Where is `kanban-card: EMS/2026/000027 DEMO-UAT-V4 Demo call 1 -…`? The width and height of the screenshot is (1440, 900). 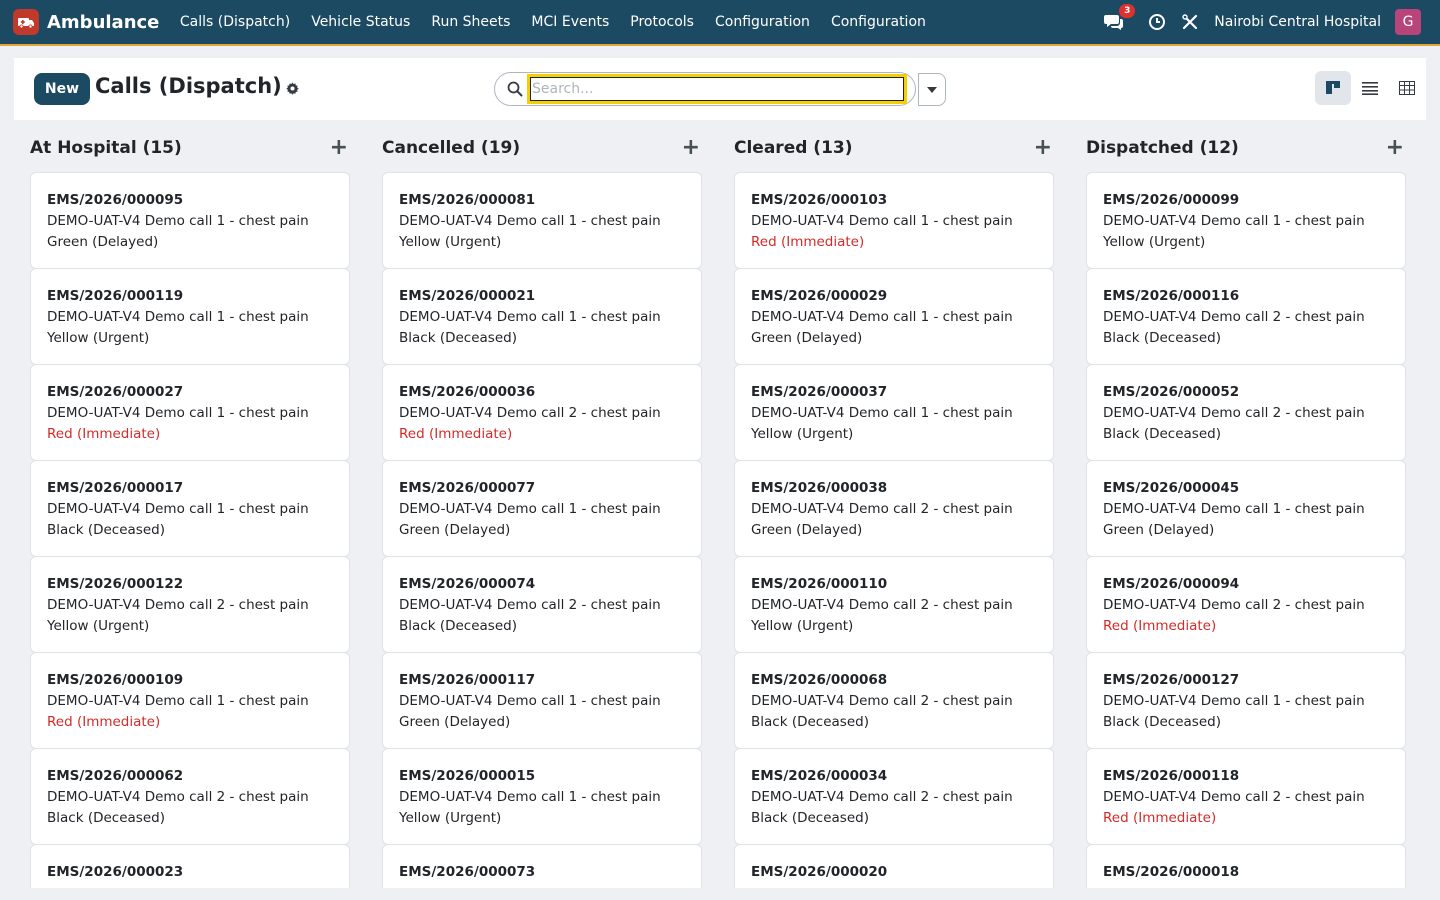
kanban-card: EMS/2026/000027 DEMO-UAT-V4 Demo call 1 -… is located at coordinates (190, 412).